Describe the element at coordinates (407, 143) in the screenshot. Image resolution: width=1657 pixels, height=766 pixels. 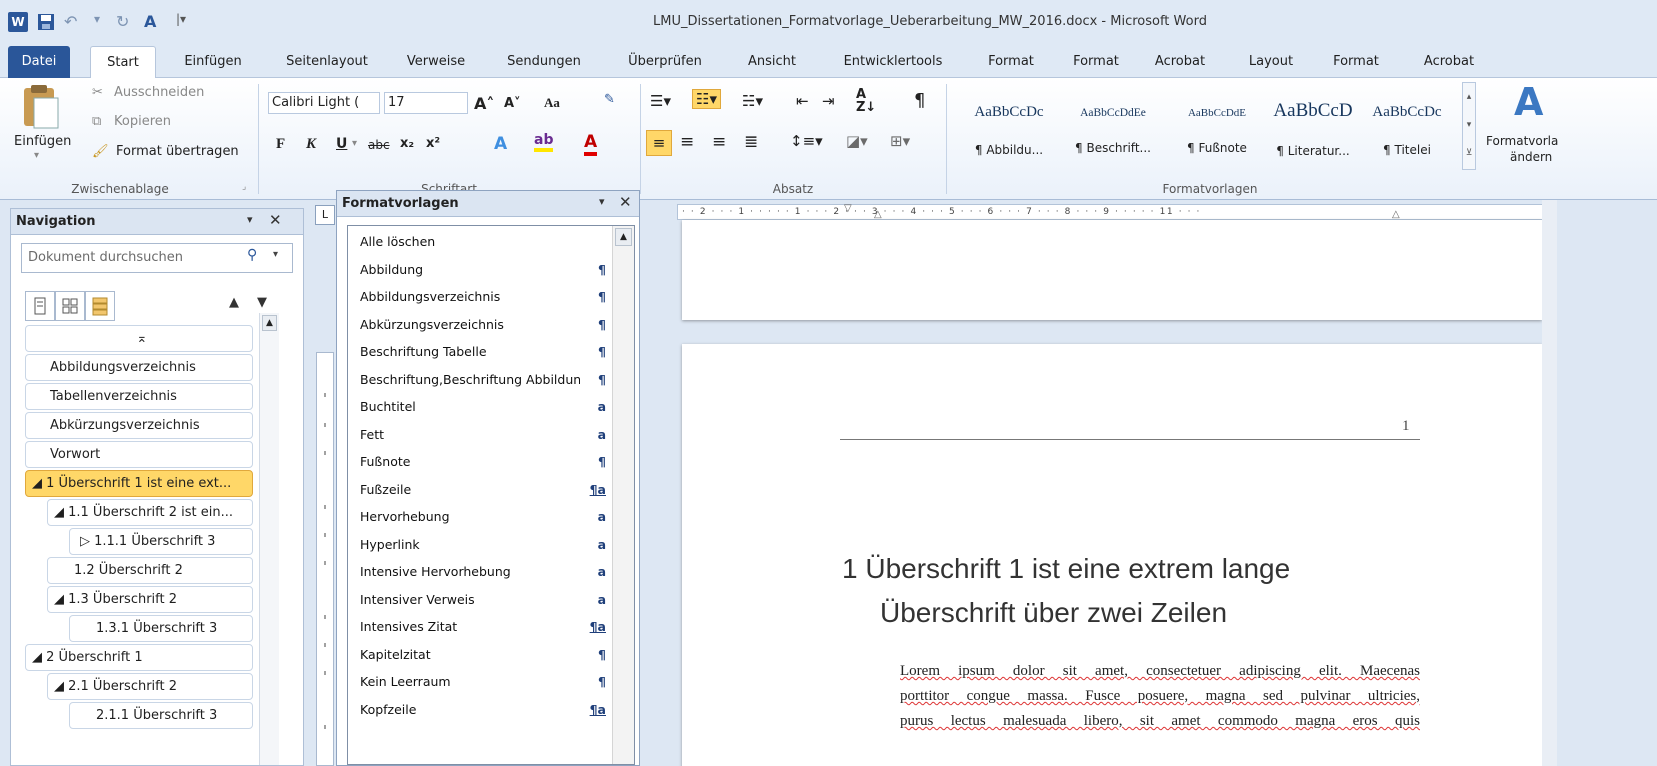
I see `subscript-button: x₂` at that location.